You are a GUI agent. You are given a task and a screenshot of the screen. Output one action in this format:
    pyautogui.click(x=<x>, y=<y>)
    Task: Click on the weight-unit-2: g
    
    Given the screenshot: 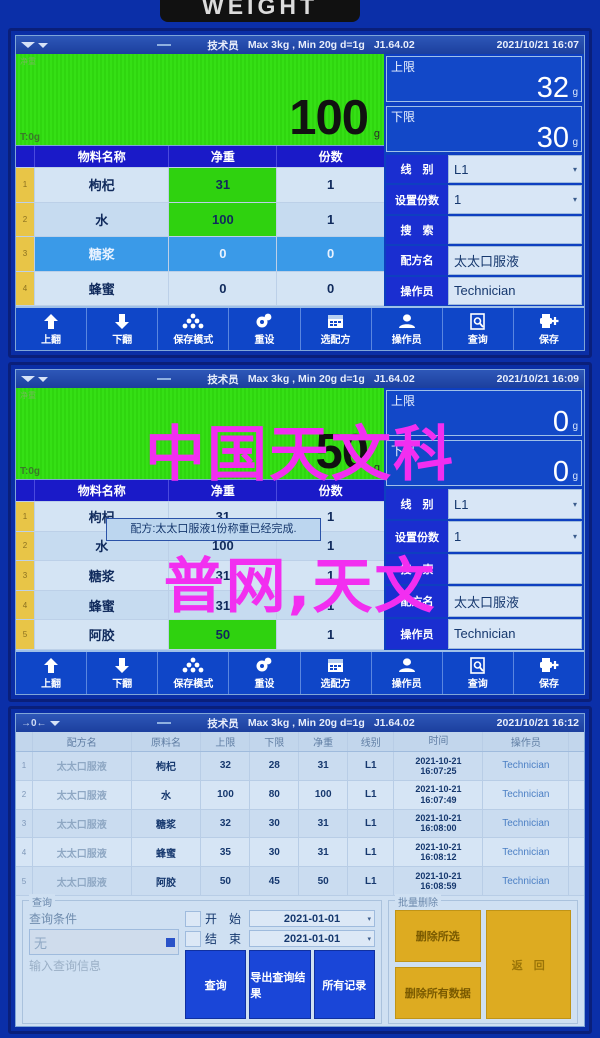 What is the action you would take?
    pyautogui.click(x=376, y=468)
    